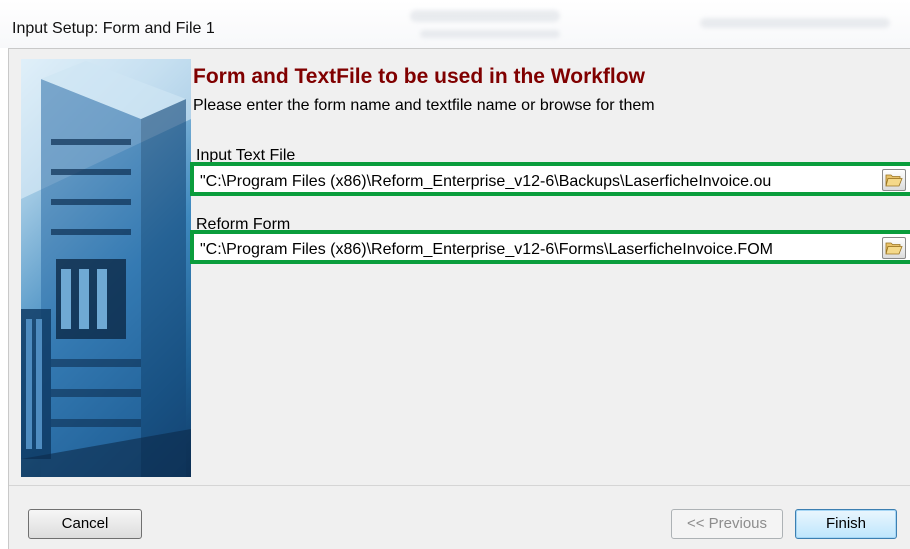 The width and height of the screenshot is (910, 549). Describe the element at coordinates (846, 524) in the screenshot. I see `finish-button: Finish` at that location.